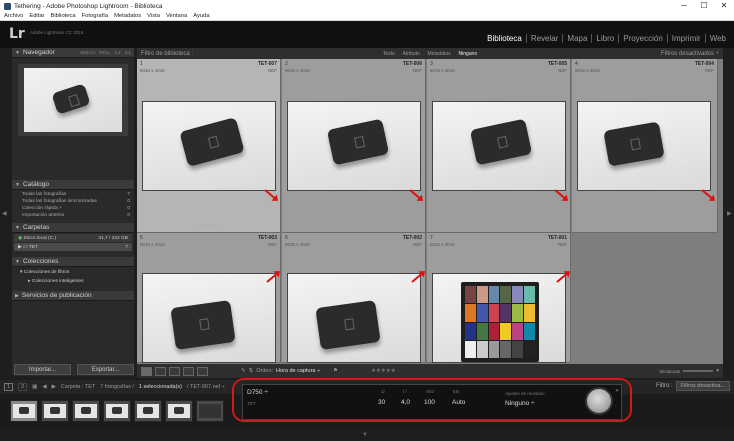 The width and height of the screenshot is (734, 441). Describe the element at coordinates (642, 38) in the screenshot. I see `module-proyeccion: Proyección` at that location.